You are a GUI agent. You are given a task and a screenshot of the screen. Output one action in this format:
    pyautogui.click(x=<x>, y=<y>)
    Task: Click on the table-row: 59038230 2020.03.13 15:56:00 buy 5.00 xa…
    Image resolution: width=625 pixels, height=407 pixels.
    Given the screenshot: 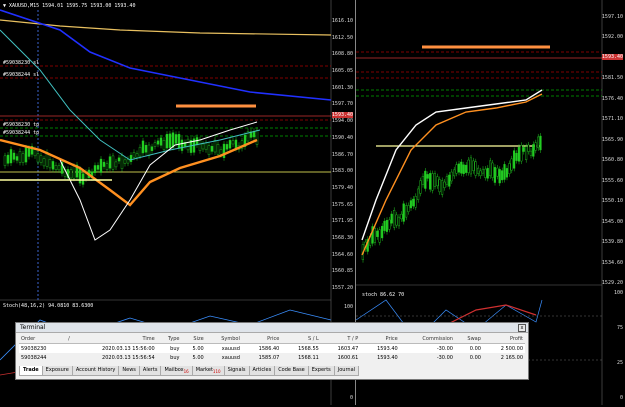 What is the action you would take?
    pyautogui.click(x=272, y=348)
    